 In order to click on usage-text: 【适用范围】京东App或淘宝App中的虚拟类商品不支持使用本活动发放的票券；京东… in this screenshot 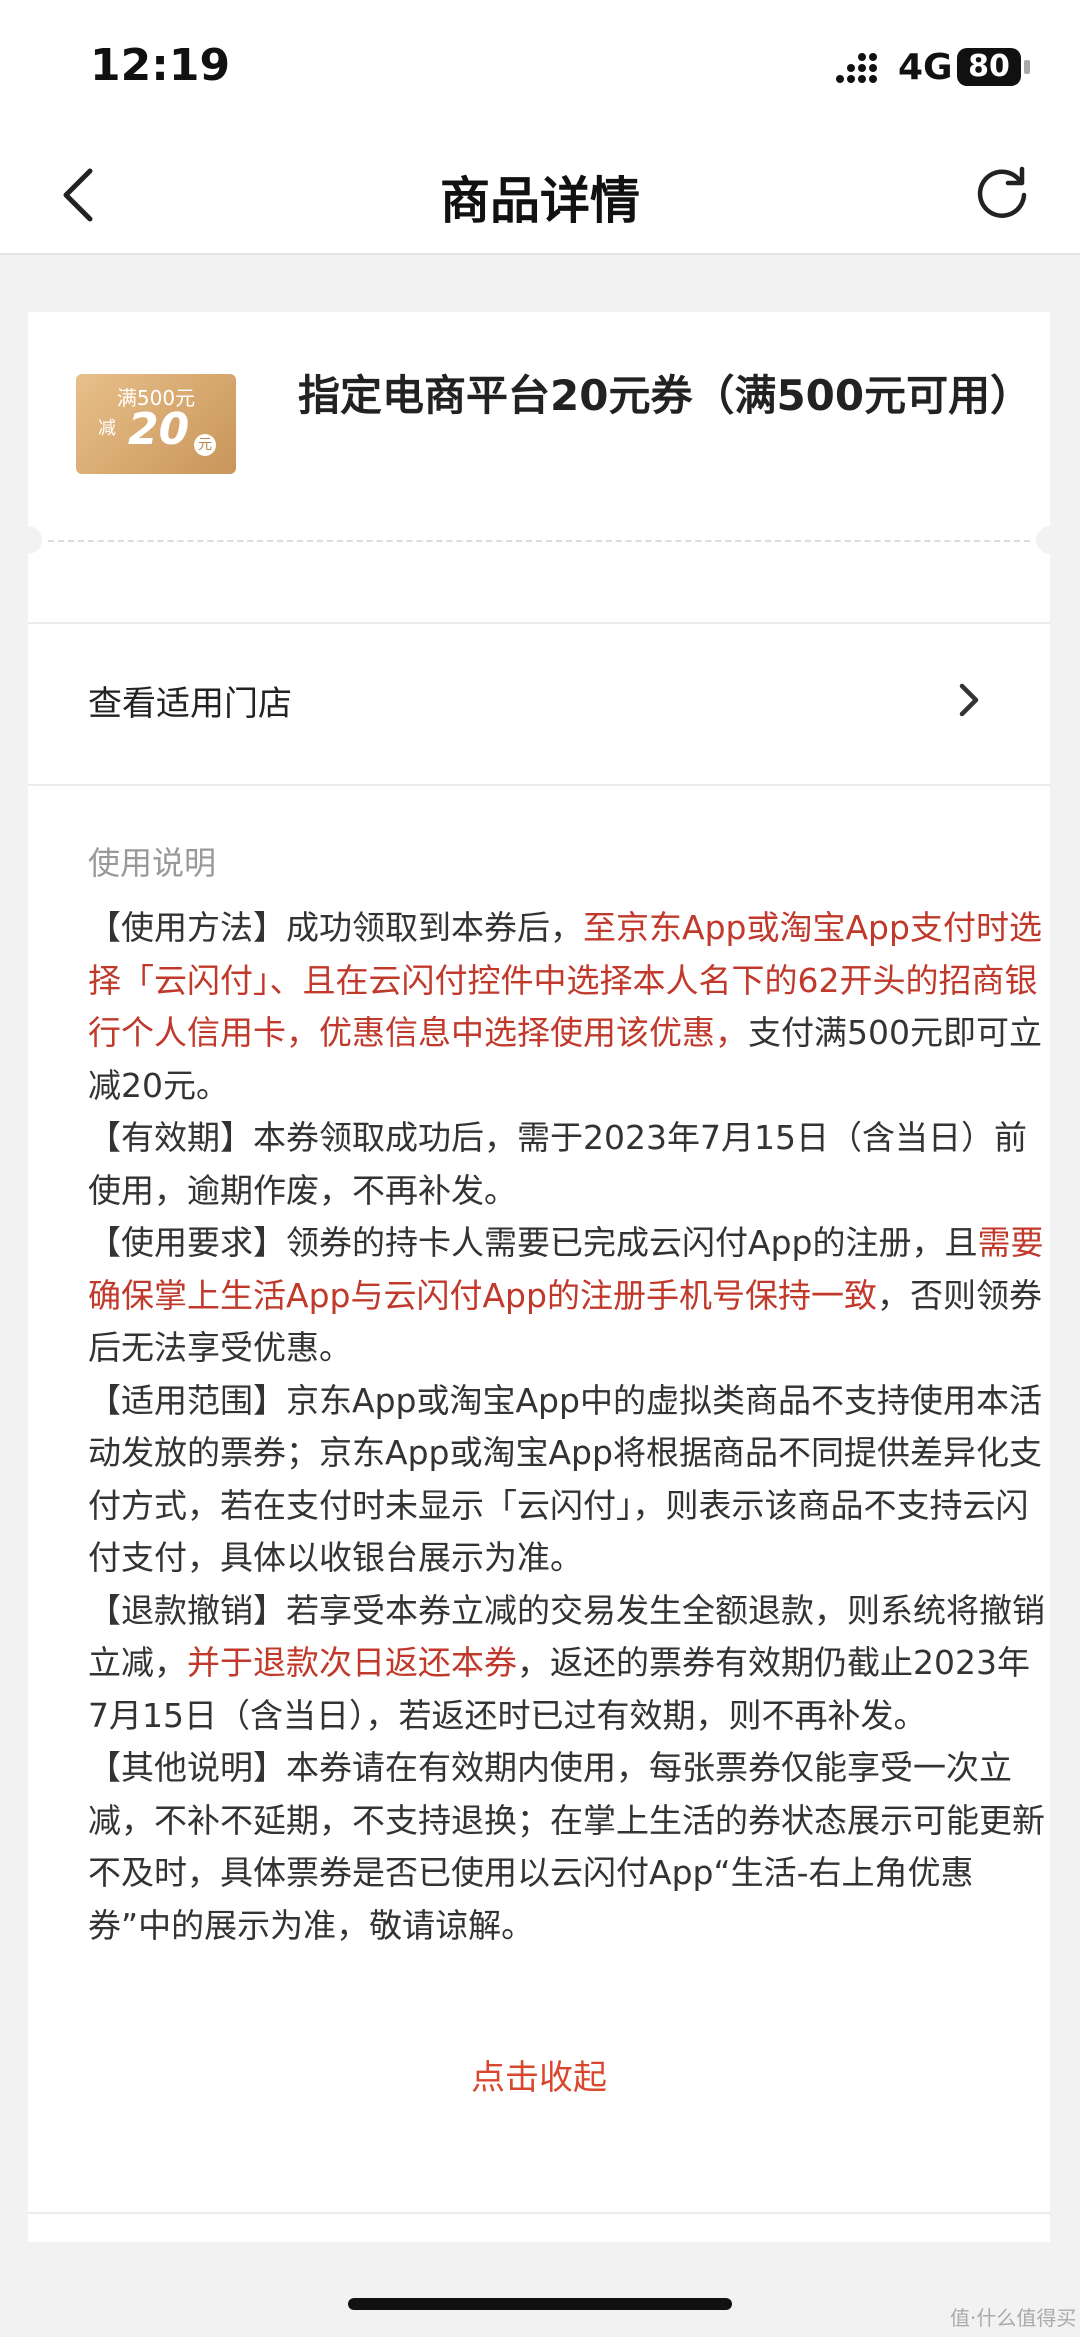, I will do `click(565, 1479)`.